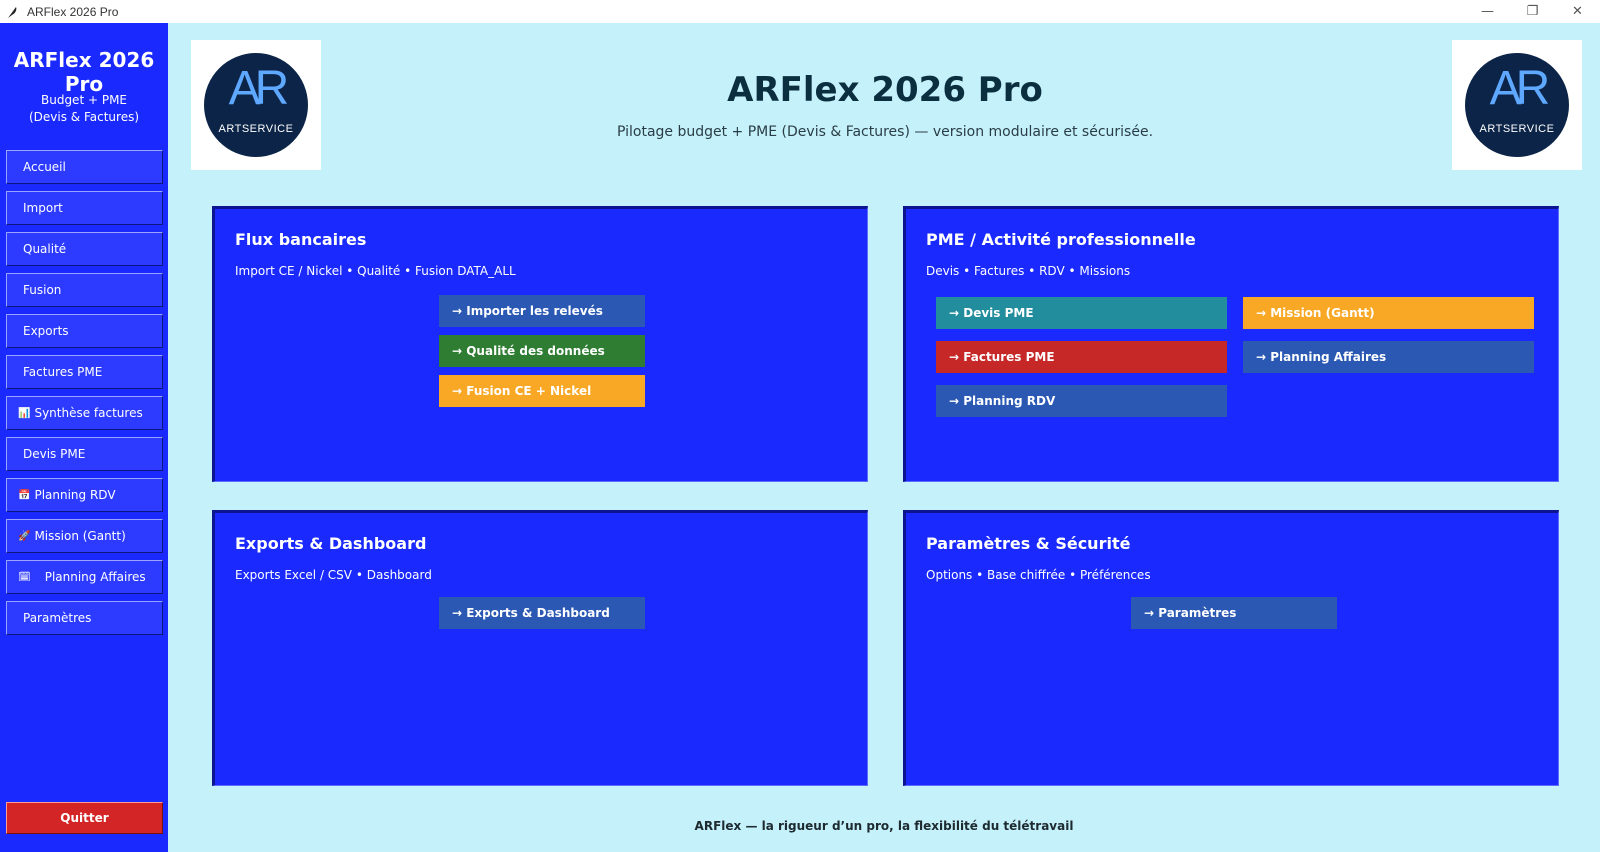  What do you see at coordinates (1388, 313) in the screenshot?
I see `mission-gantt-button: → Mission (Gantt)` at bounding box center [1388, 313].